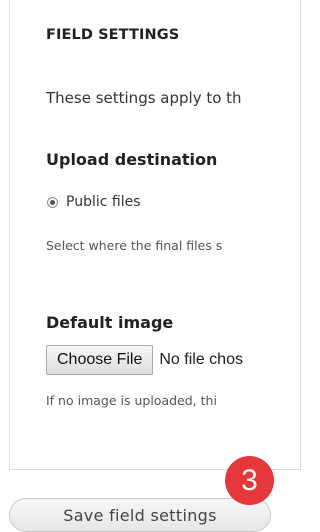  Describe the element at coordinates (249, 480) in the screenshot. I see `step-number-badge: 3` at that location.